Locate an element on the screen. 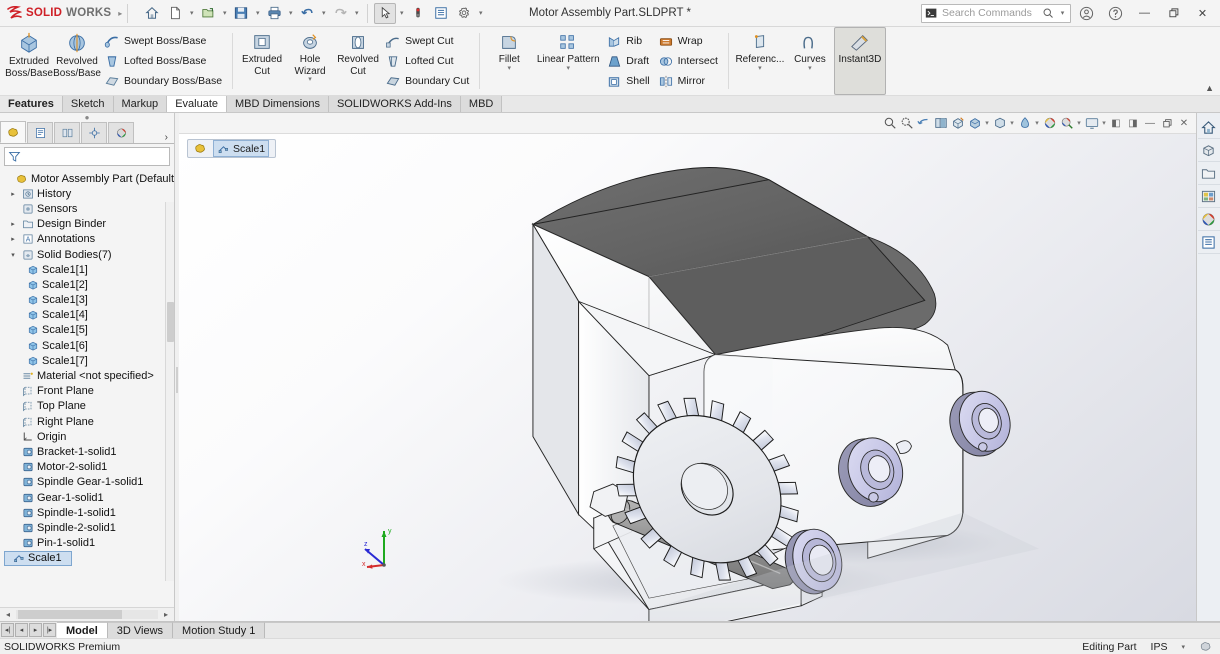  view-settings-icon is located at coordinates (1066, 123).